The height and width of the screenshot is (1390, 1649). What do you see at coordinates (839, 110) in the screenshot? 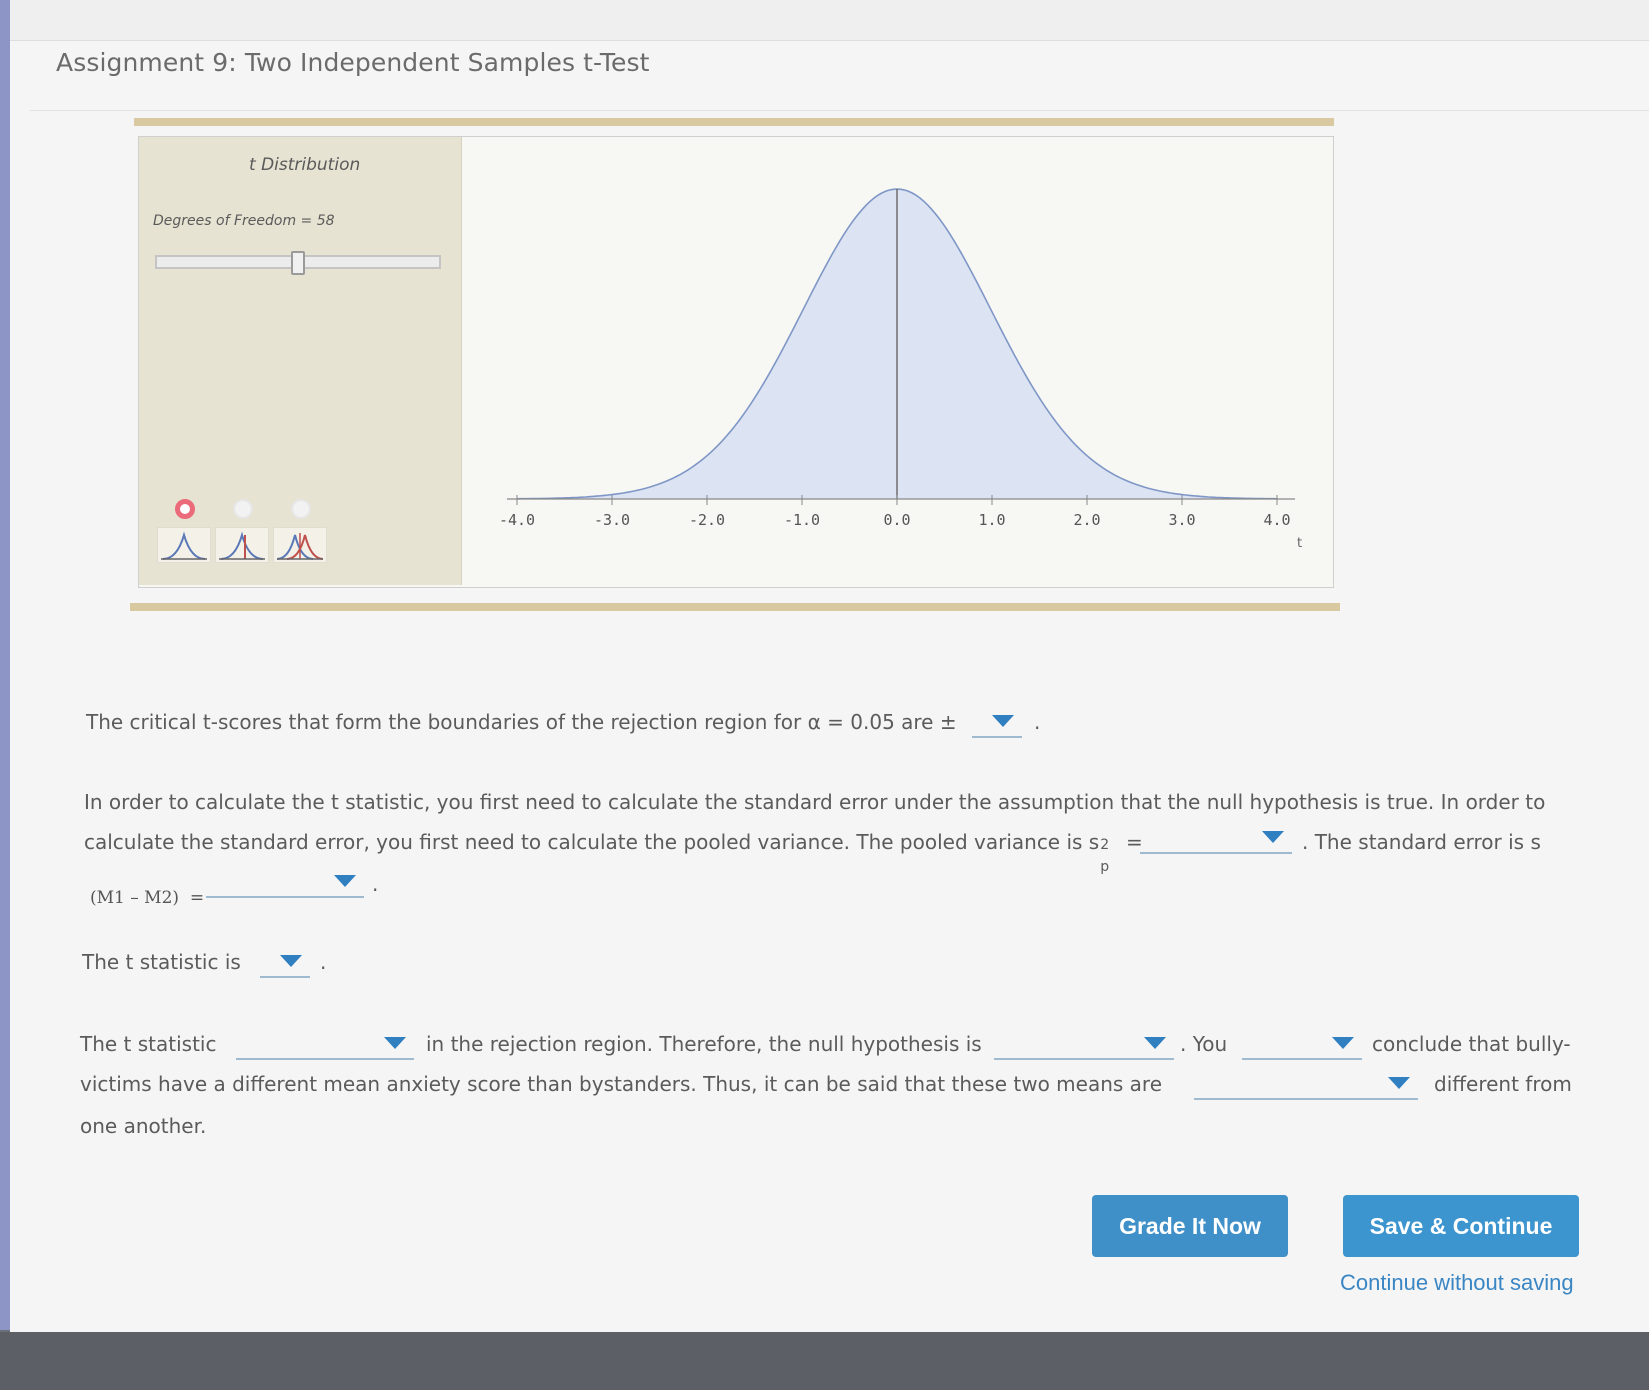
I see `title-divider` at bounding box center [839, 110].